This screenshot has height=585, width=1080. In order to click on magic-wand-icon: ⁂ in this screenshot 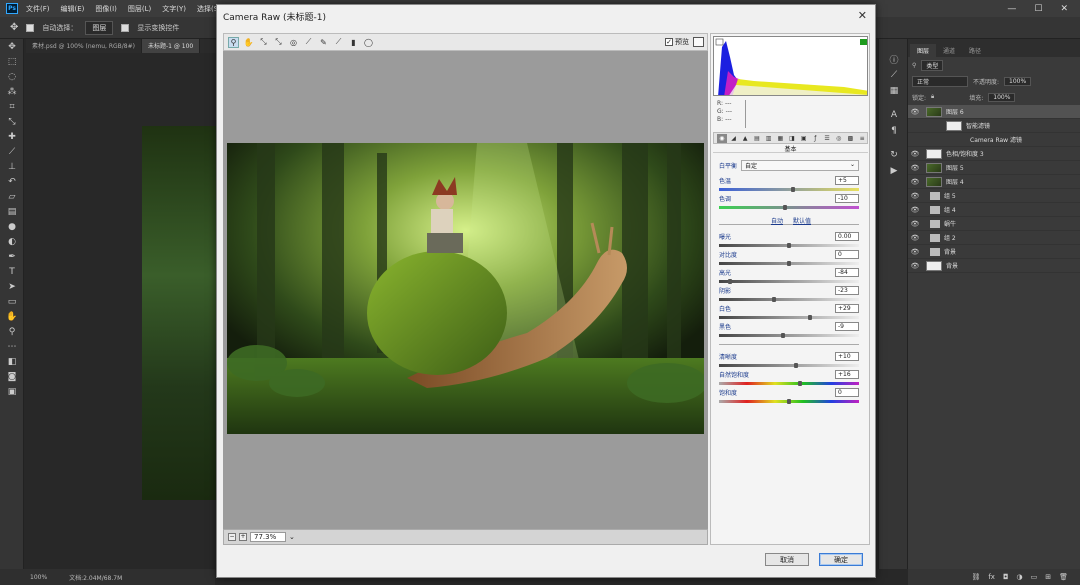, I will do `click(12, 91)`.